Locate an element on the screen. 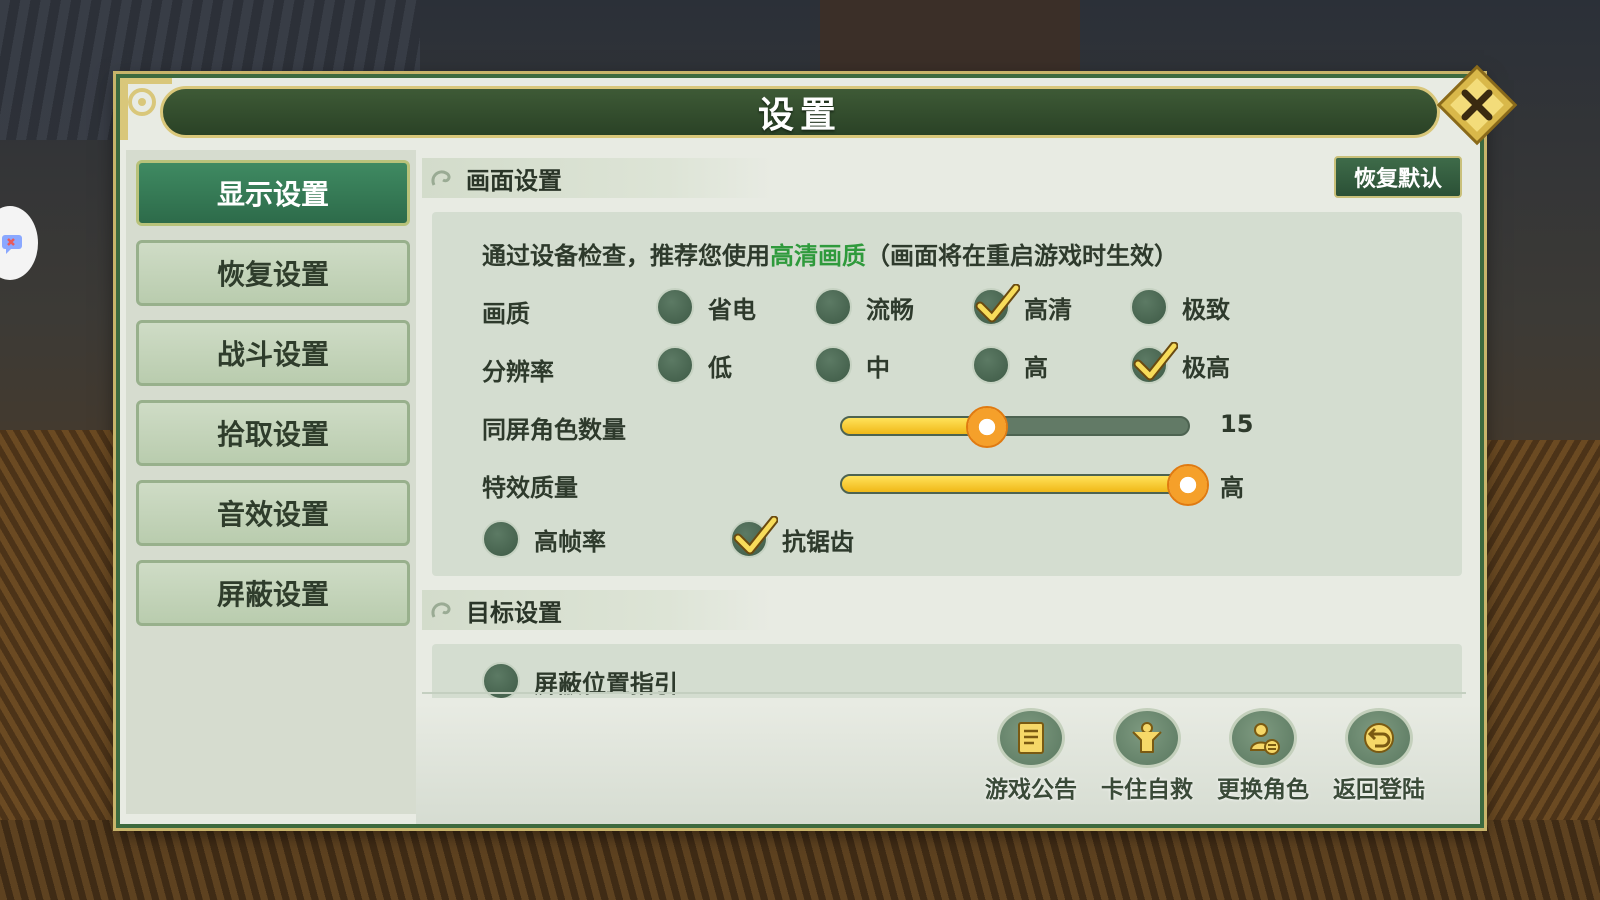 Image resolution: width=1600 pixels, height=900 pixels. background-tower is located at coordinates (950, 37).